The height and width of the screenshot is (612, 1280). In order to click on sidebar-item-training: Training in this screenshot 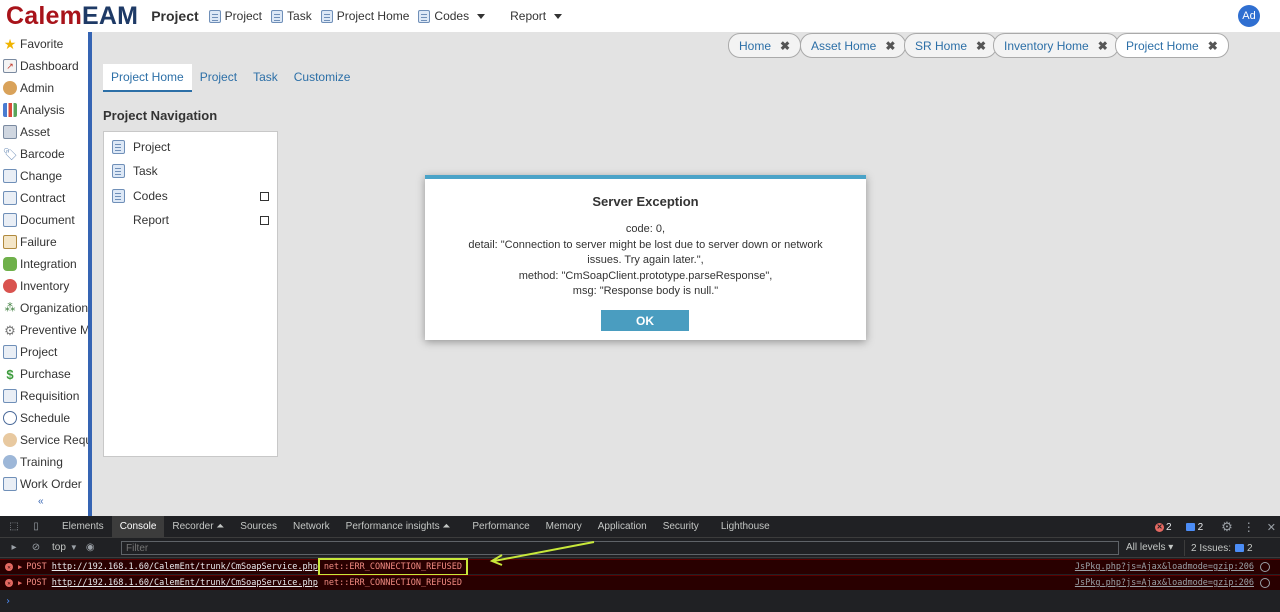, I will do `click(44, 462)`.